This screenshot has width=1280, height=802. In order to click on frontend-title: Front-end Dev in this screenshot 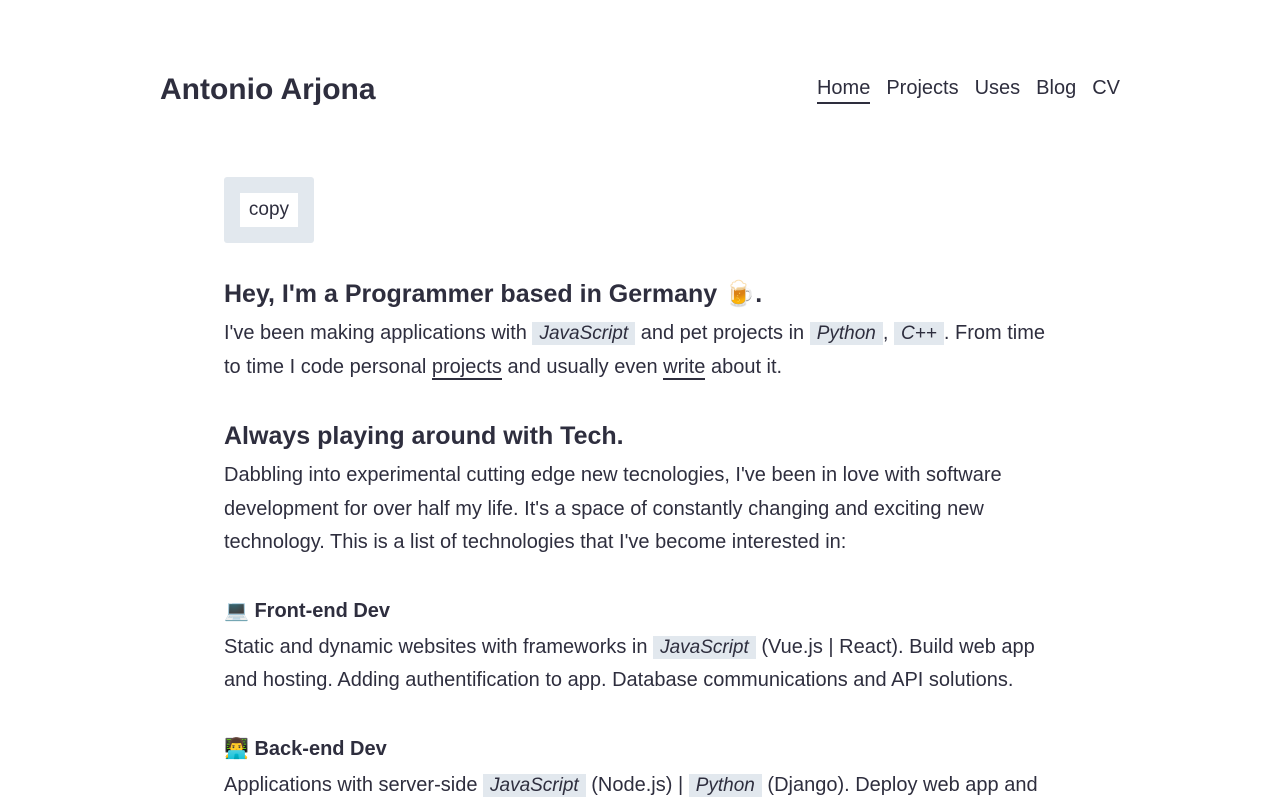, I will do `click(322, 611)`.